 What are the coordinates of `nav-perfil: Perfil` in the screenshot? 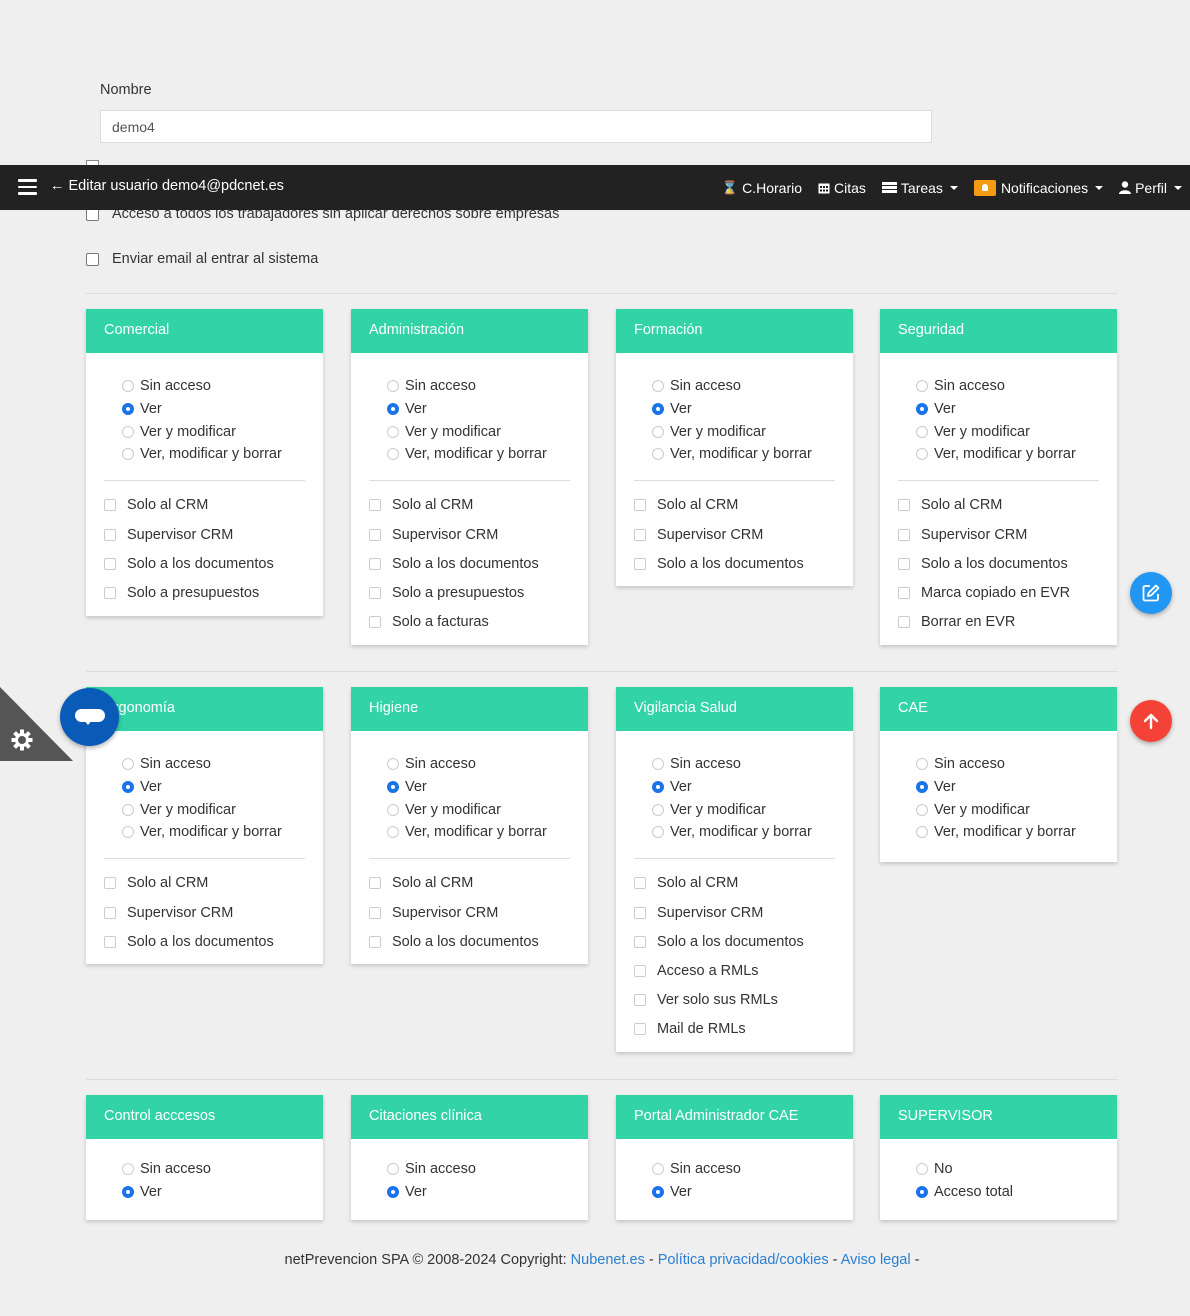 It's located at (1150, 188).